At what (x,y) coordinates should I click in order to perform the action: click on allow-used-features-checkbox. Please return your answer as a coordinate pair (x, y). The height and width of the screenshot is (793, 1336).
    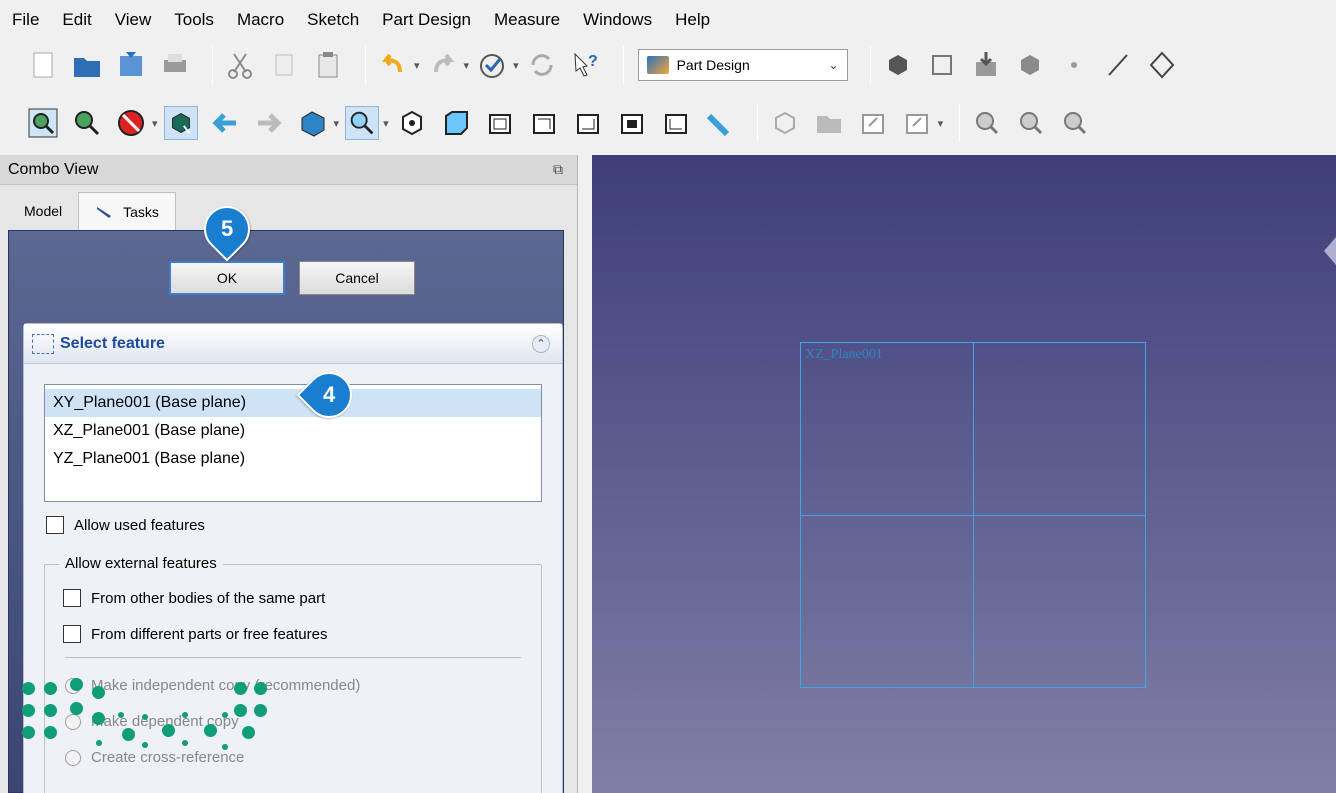
    Looking at the image, I should click on (55, 525).